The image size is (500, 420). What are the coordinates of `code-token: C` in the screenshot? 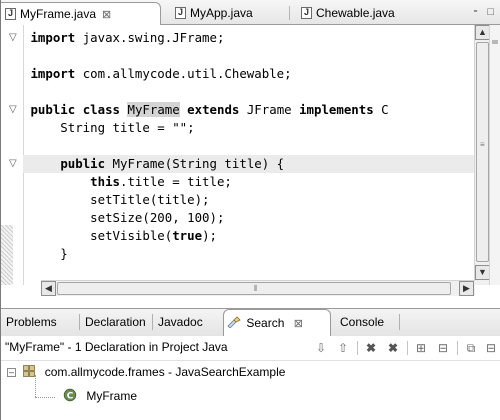 It's located at (381, 109).